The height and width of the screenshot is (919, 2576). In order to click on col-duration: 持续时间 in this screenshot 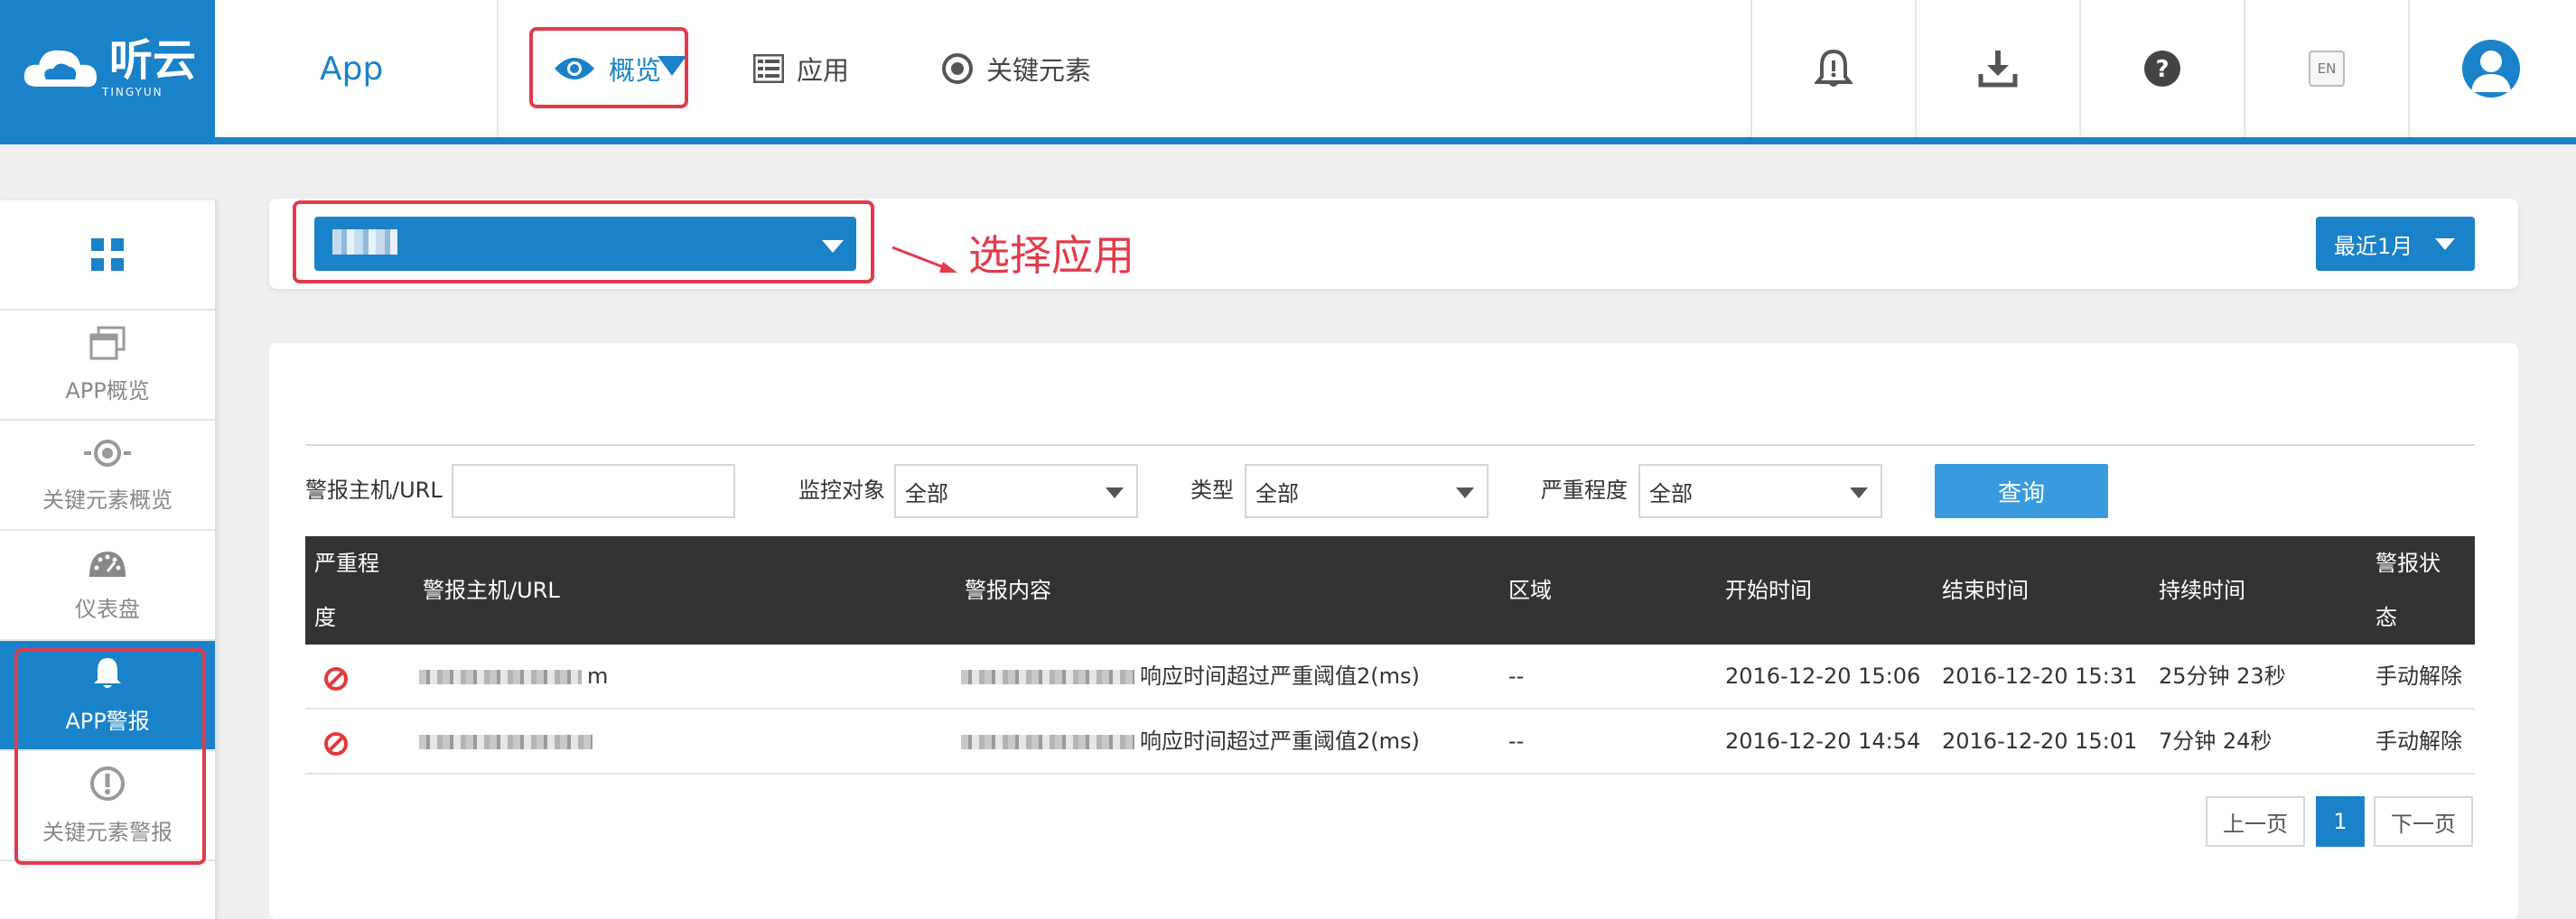, I will do `click(2202, 590)`.